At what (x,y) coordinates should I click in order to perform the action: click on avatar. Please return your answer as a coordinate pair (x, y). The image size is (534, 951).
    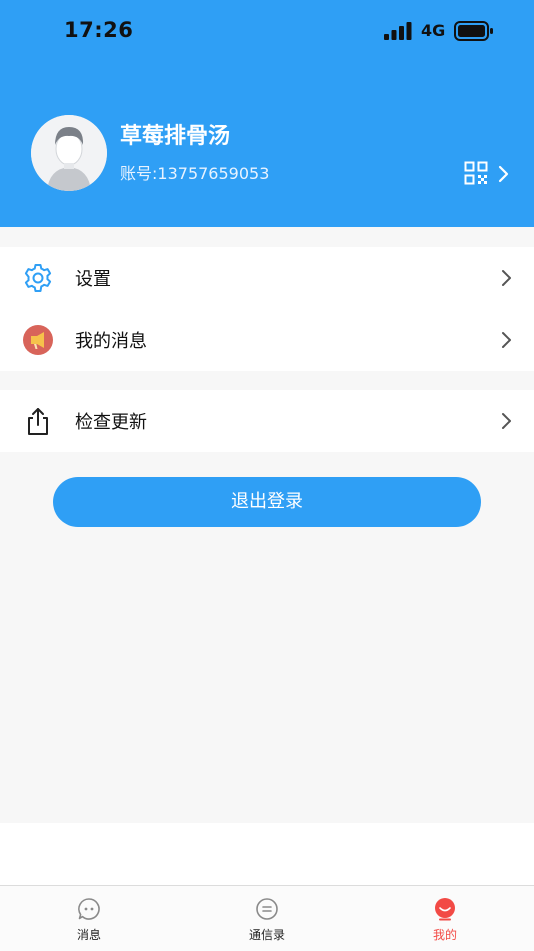
    Looking at the image, I should click on (69, 153).